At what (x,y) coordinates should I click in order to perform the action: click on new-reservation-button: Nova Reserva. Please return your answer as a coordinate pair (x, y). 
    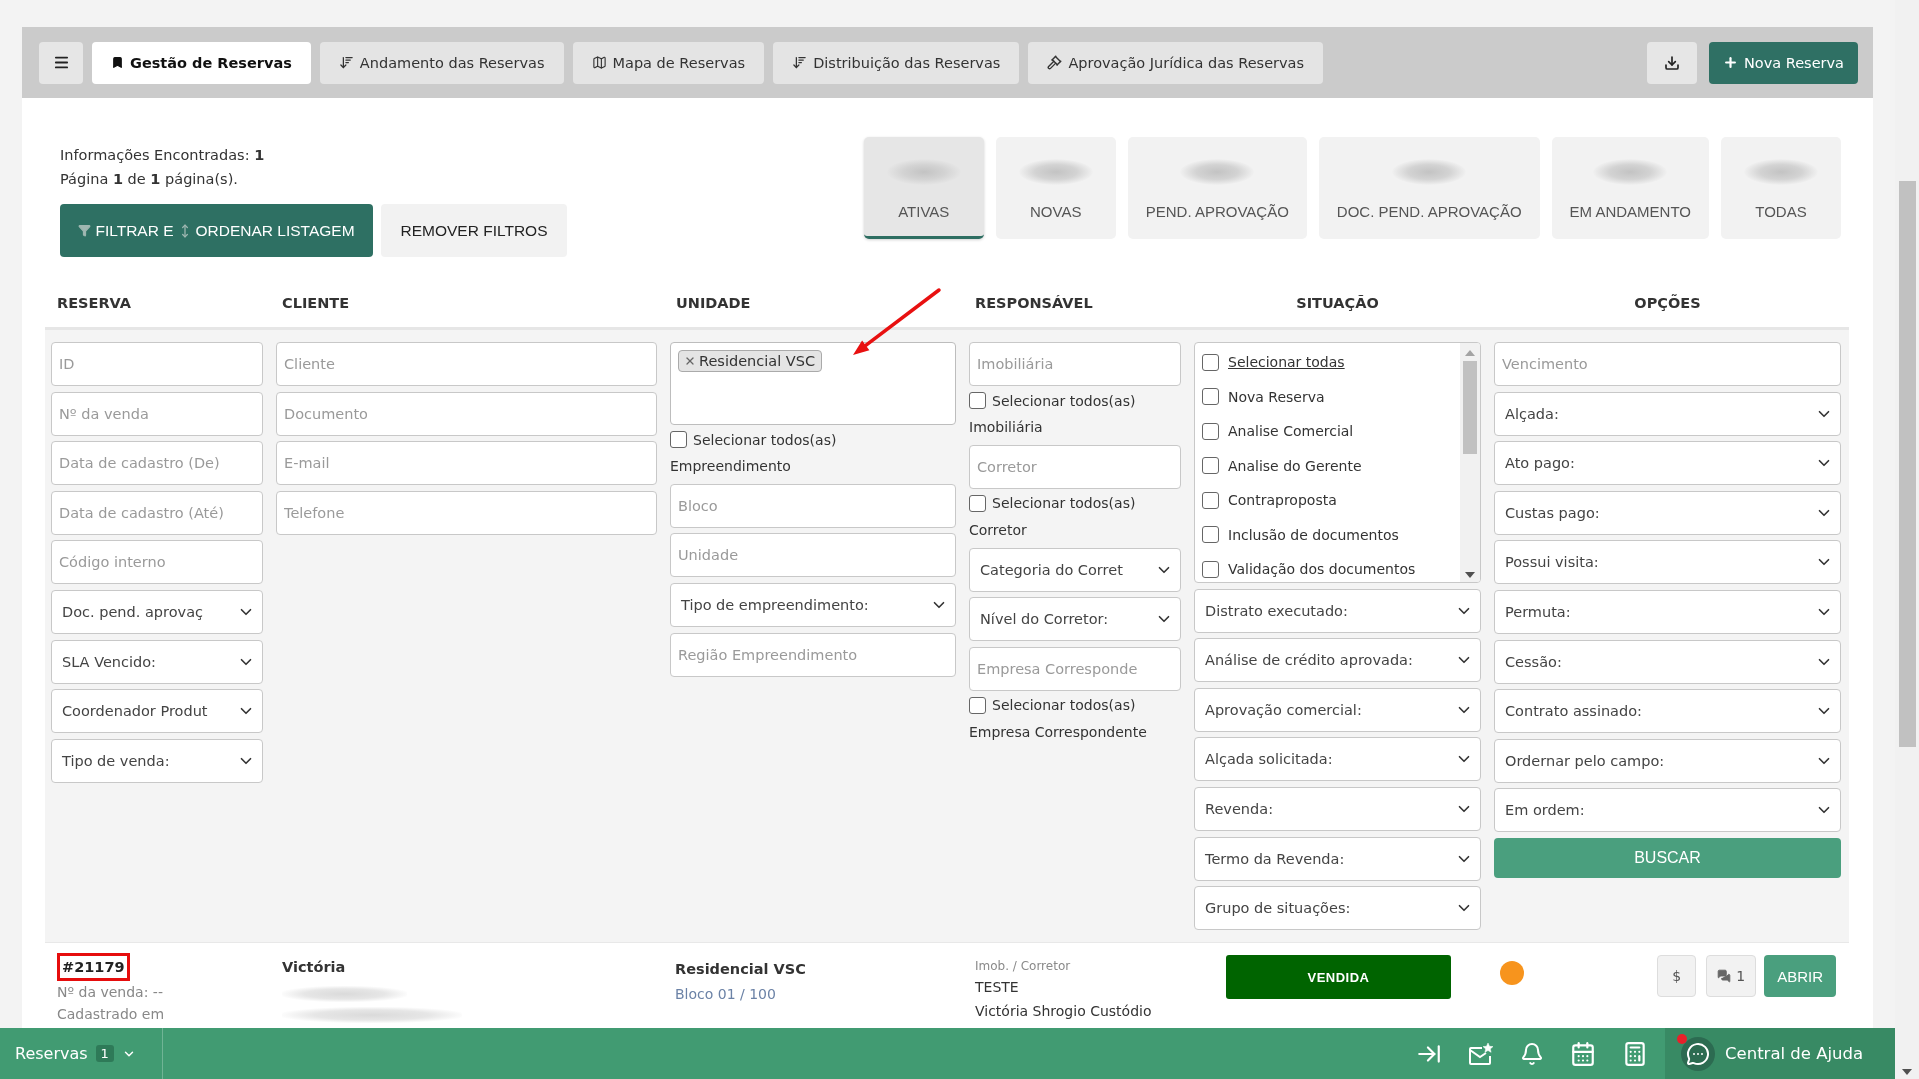
    Looking at the image, I should click on (1783, 62).